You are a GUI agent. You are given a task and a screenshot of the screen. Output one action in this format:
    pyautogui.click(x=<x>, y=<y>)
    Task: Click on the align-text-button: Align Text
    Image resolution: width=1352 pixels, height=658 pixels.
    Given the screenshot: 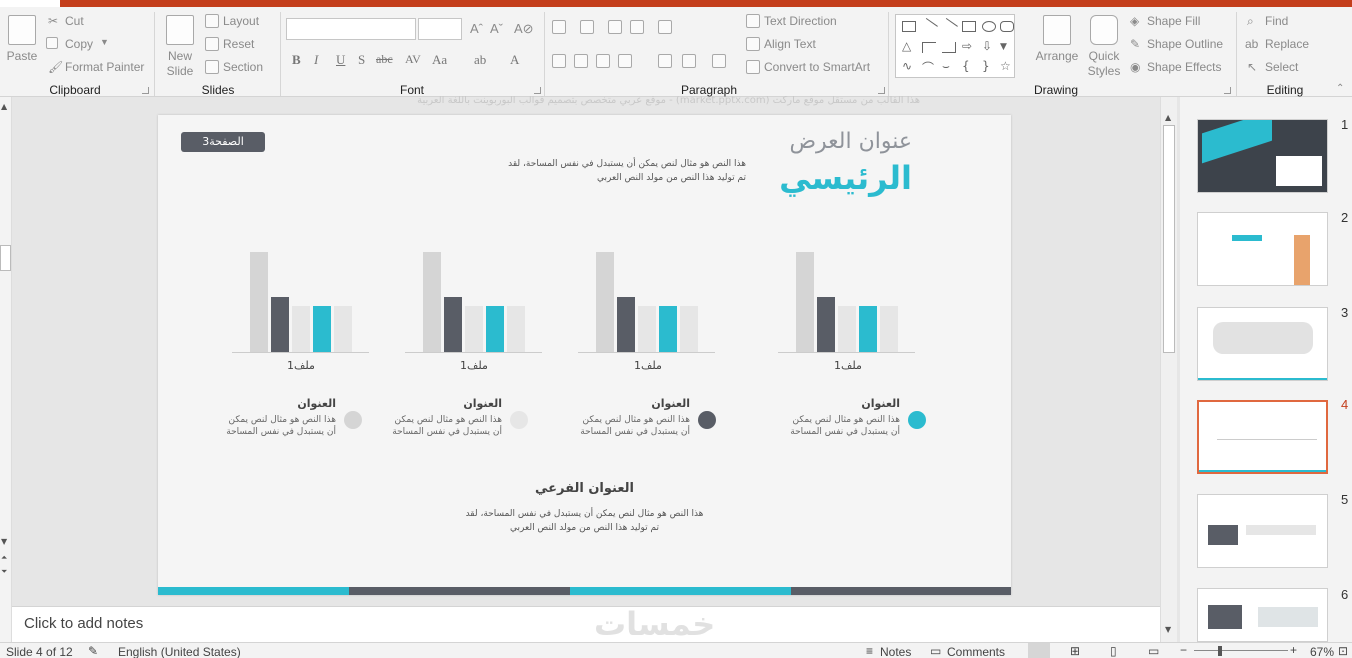 What is the action you would take?
    pyautogui.click(x=790, y=44)
    